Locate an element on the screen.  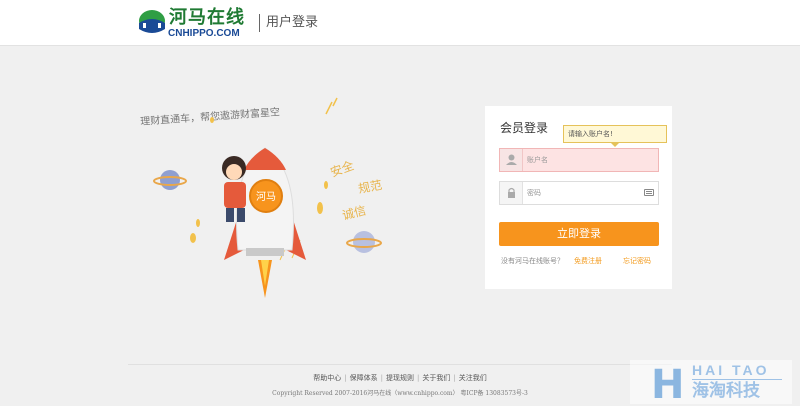
footer-link-about: 关于我们 is located at coordinates (436, 378).